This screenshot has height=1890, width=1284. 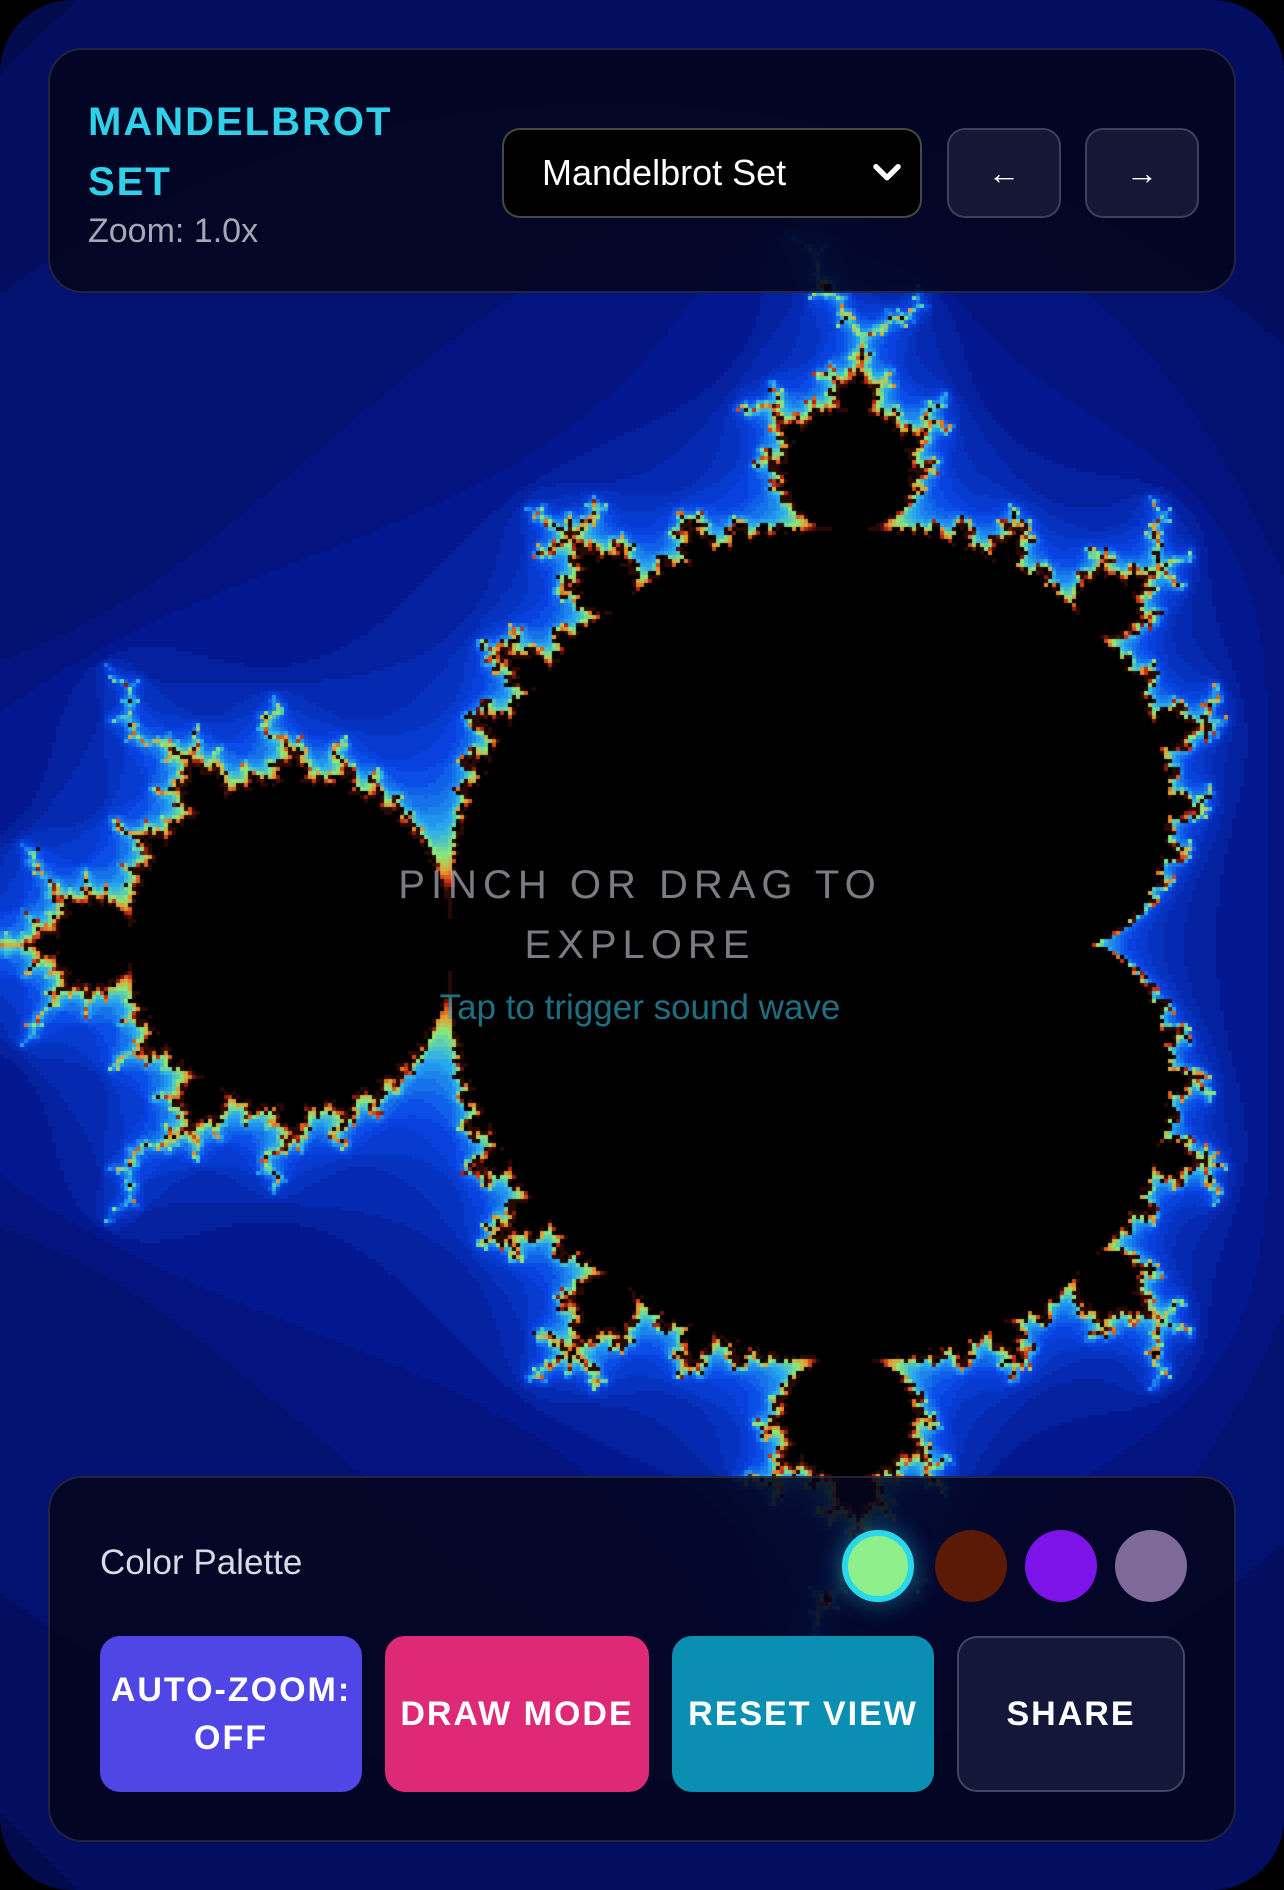 I want to click on auto-zoom-button: AUTO-ZOOM: OFF, so click(x=231, y=1714).